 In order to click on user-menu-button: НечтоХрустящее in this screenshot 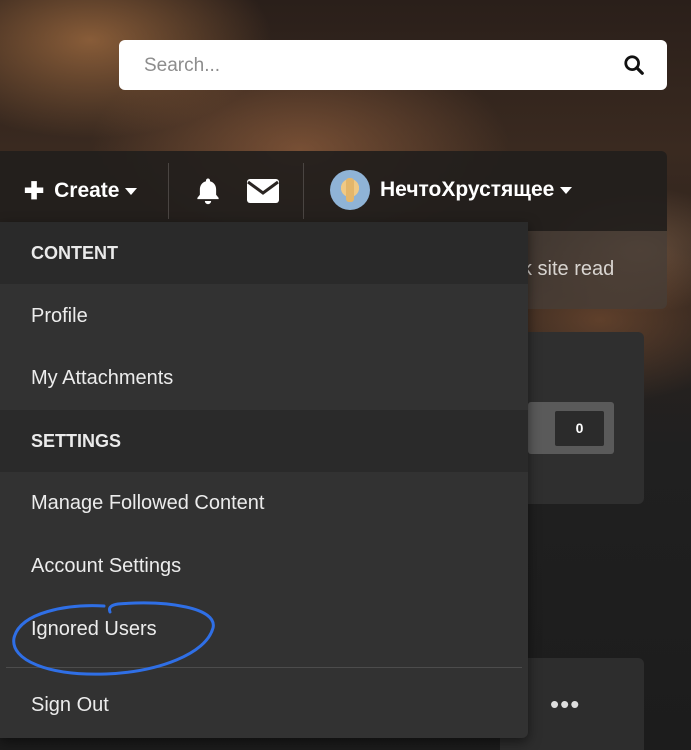, I will do `click(451, 190)`.